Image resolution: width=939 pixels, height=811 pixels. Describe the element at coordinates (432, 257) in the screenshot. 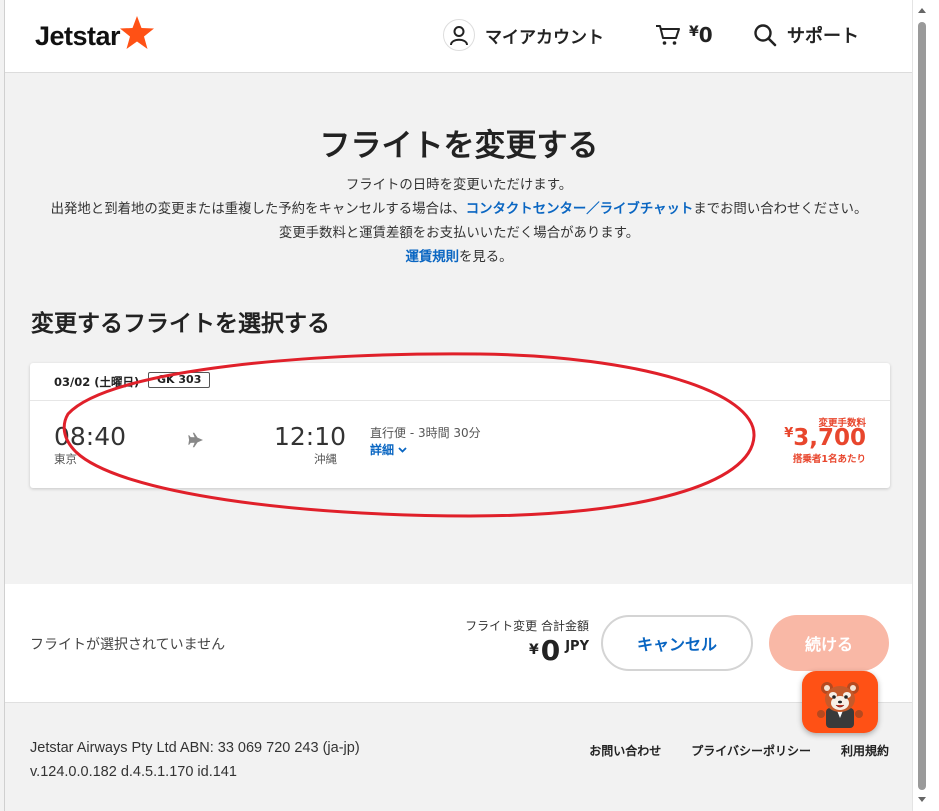

I see `fare-rules-link: 運賃規則` at that location.